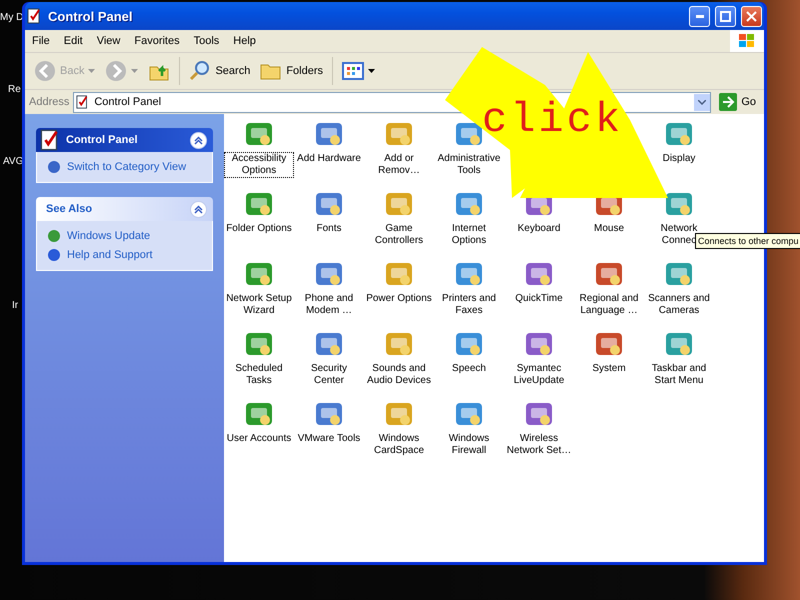  What do you see at coordinates (609, 369) in the screenshot?
I see `item-label: System` at bounding box center [609, 369].